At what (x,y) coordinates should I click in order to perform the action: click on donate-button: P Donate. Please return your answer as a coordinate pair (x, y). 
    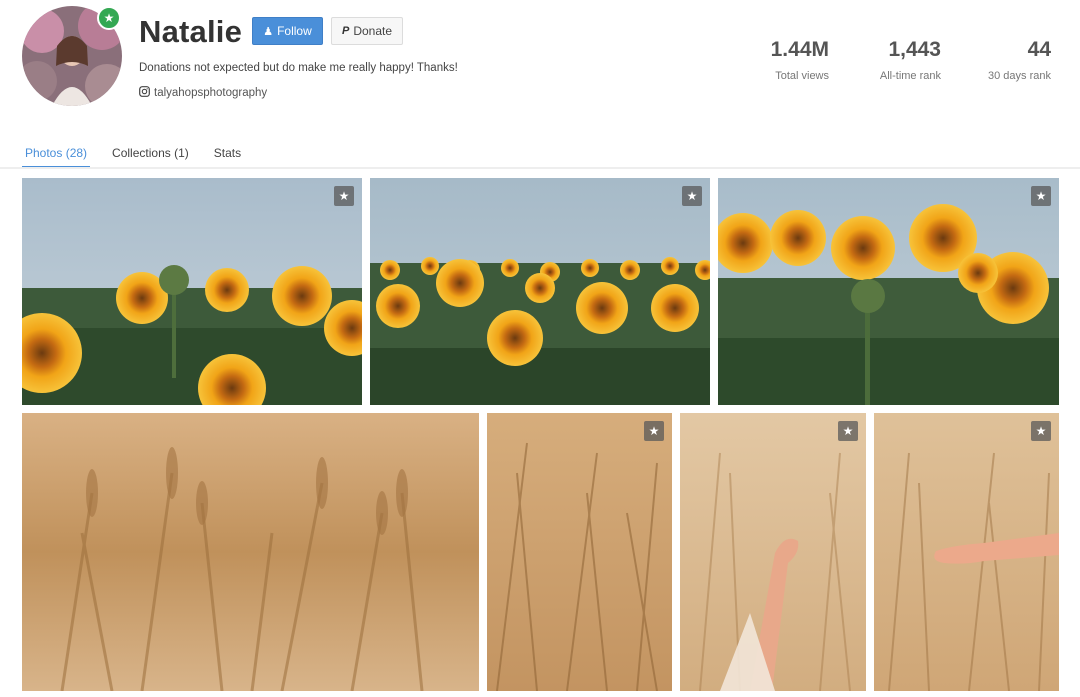
    Looking at the image, I should click on (367, 31).